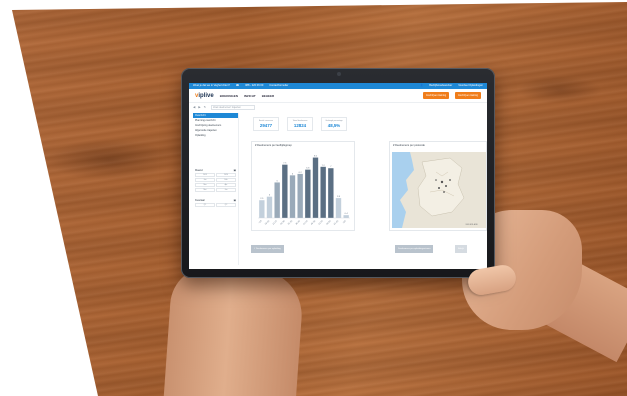 The width and height of the screenshot is (627, 396). What do you see at coordinates (262, 209) in the screenshot?
I see `bar-<18` at bounding box center [262, 209].